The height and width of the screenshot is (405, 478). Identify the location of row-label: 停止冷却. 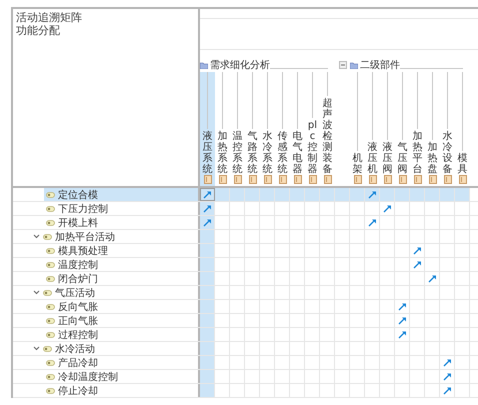
(78, 391).